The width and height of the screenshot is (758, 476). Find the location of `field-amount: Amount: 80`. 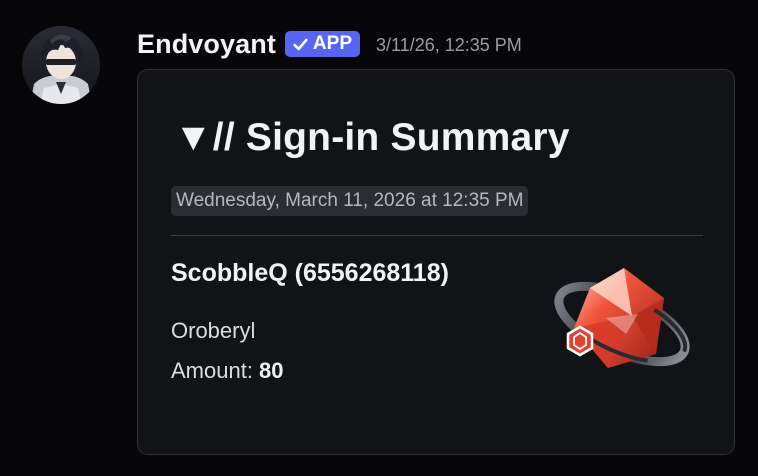

field-amount: Amount: 80 is located at coordinates (227, 371).